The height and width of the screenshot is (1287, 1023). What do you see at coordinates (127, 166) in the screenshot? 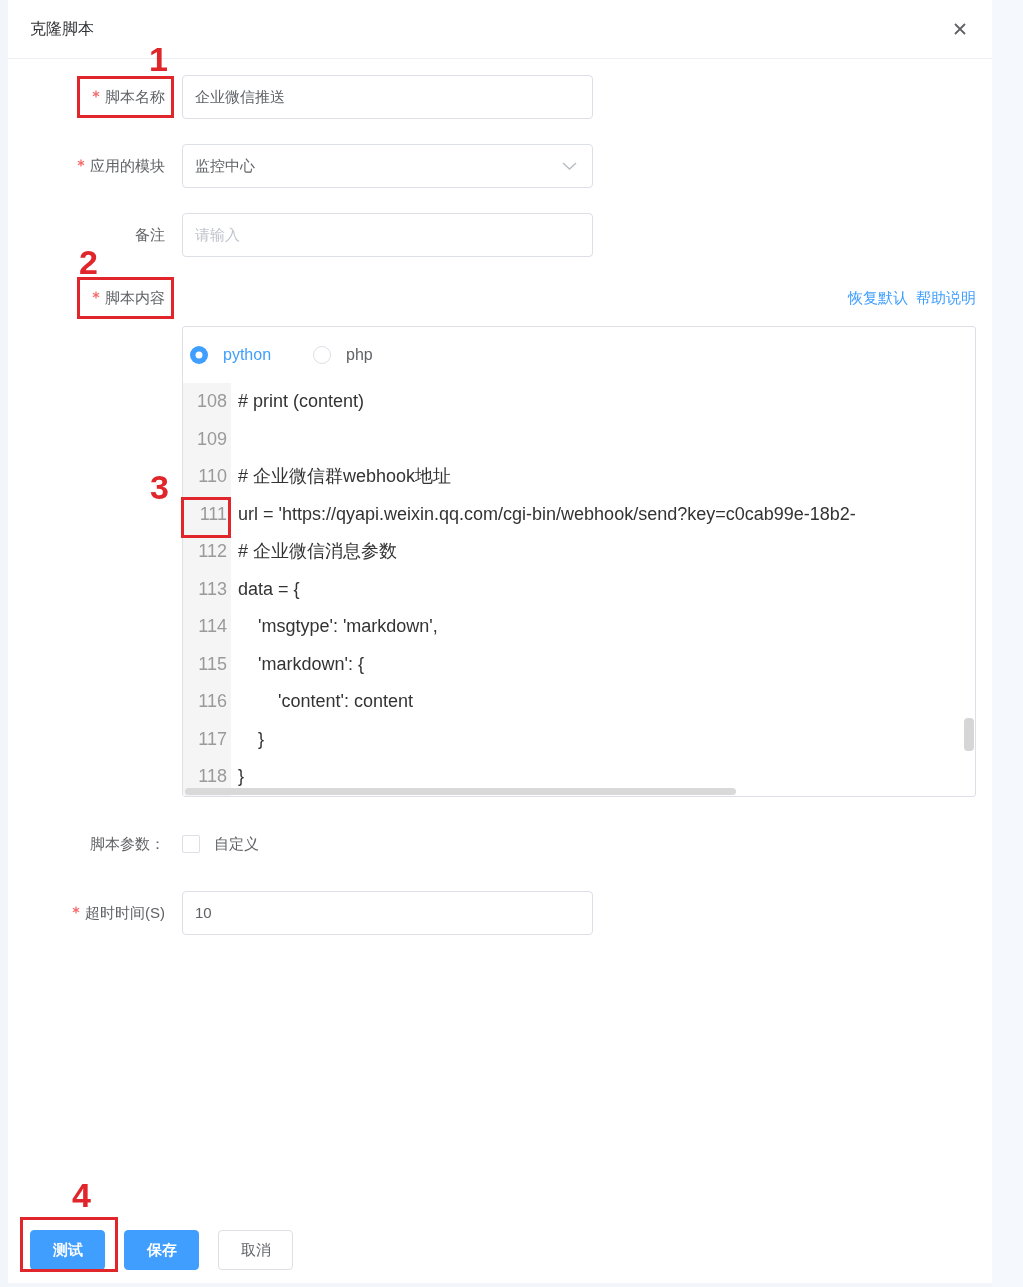
I see `field-label: 应用的模块` at bounding box center [127, 166].